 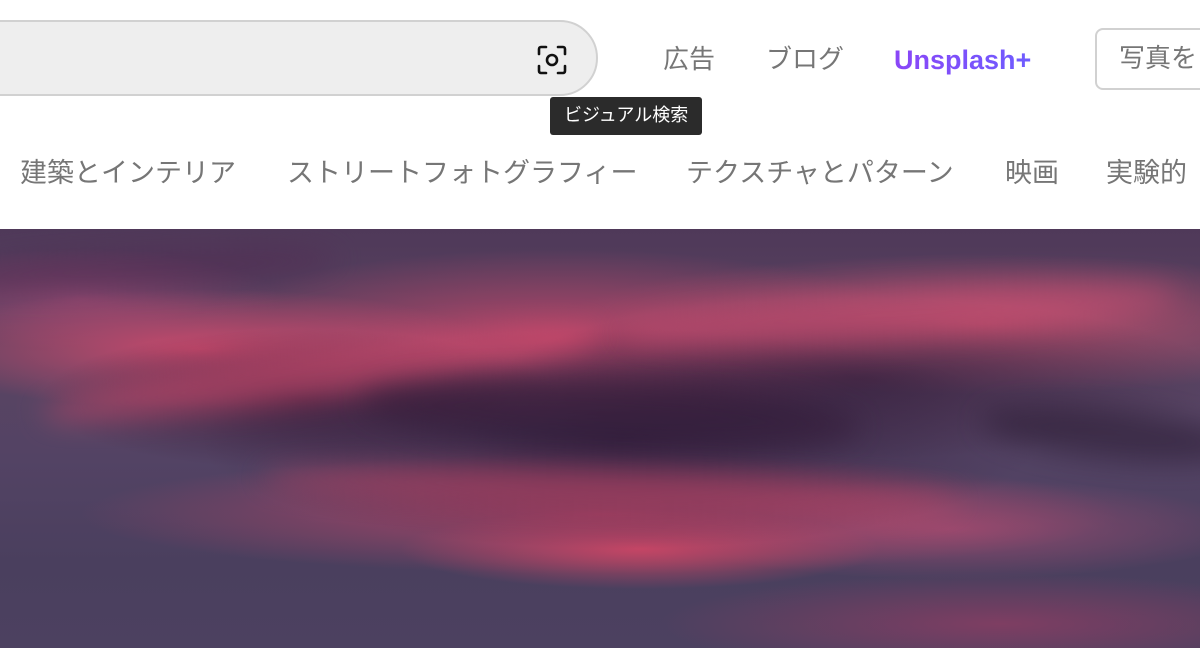 I want to click on topic-experimental: 実験的, so click(x=1146, y=174).